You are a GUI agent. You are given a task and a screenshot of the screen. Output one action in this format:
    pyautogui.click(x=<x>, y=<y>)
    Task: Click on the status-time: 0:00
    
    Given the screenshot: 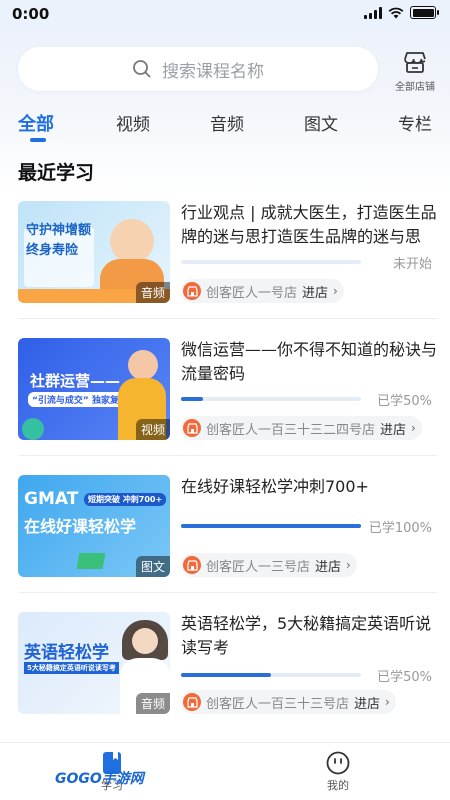 What is the action you would take?
    pyautogui.click(x=31, y=14)
    